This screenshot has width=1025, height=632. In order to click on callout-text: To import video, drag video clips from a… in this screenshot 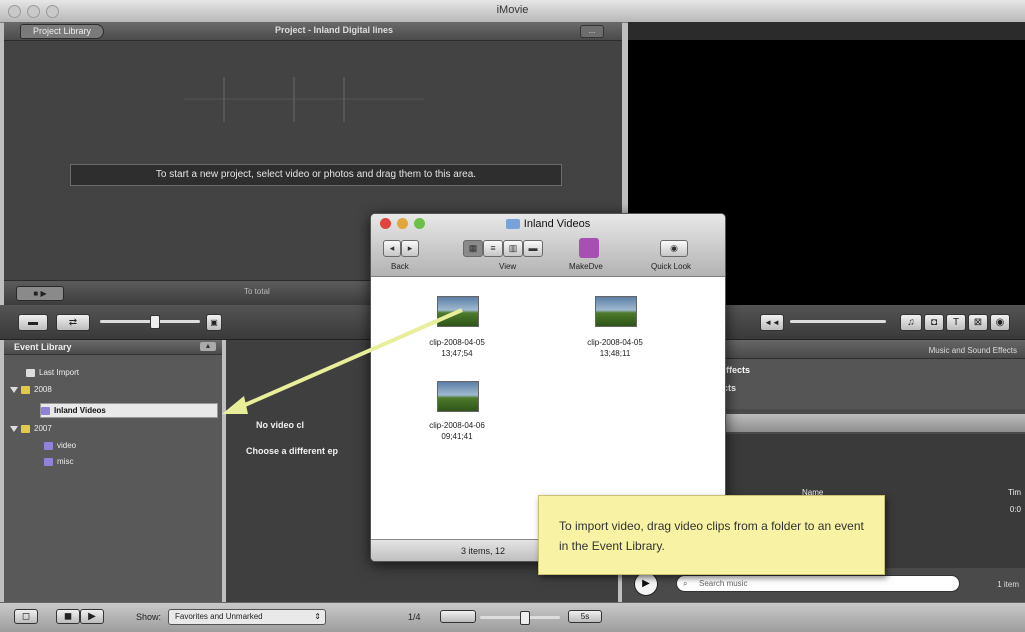, I will do `click(711, 536)`.